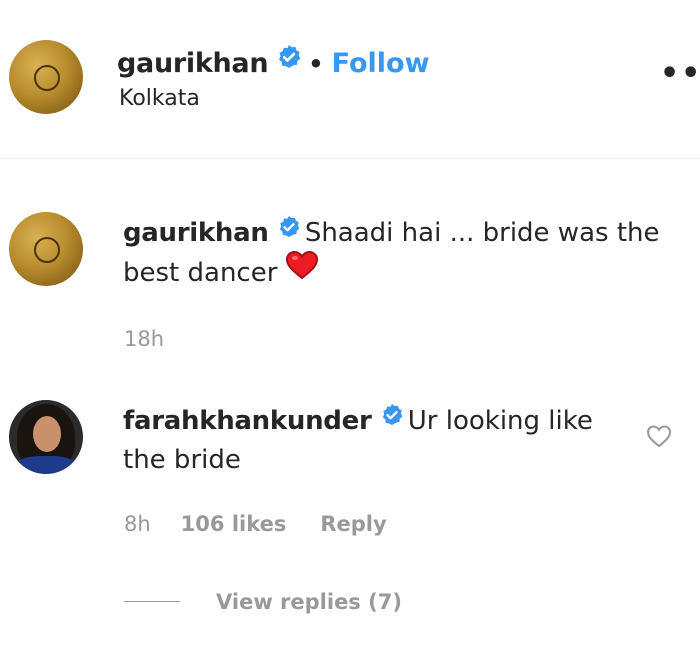  Describe the element at coordinates (159, 98) in the screenshot. I see `location-link: Kolkata` at that location.